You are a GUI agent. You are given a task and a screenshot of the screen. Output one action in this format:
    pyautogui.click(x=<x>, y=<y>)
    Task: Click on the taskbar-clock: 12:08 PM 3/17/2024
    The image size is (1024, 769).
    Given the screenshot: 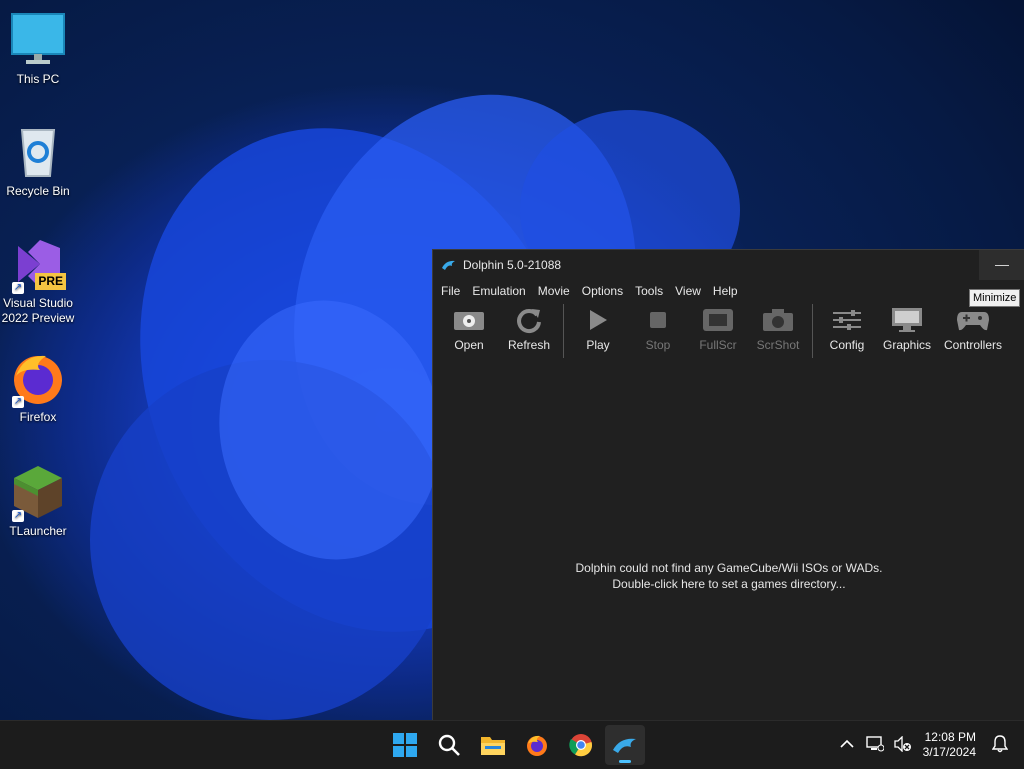 What is the action you would take?
    pyautogui.click(x=951, y=745)
    